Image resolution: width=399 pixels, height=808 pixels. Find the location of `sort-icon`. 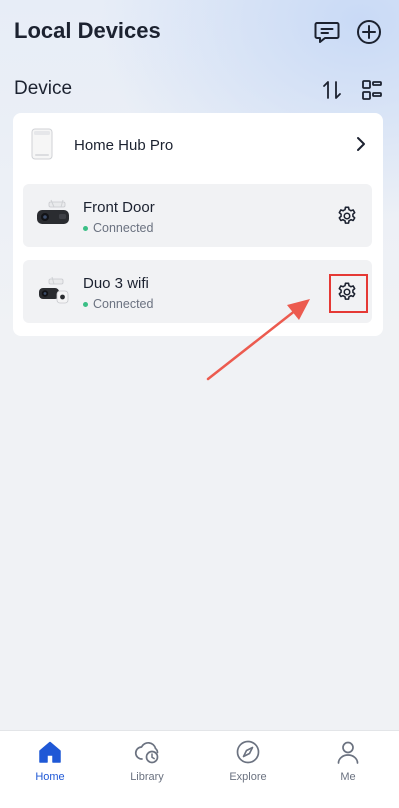

sort-icon is located at coordinates (332, 90).